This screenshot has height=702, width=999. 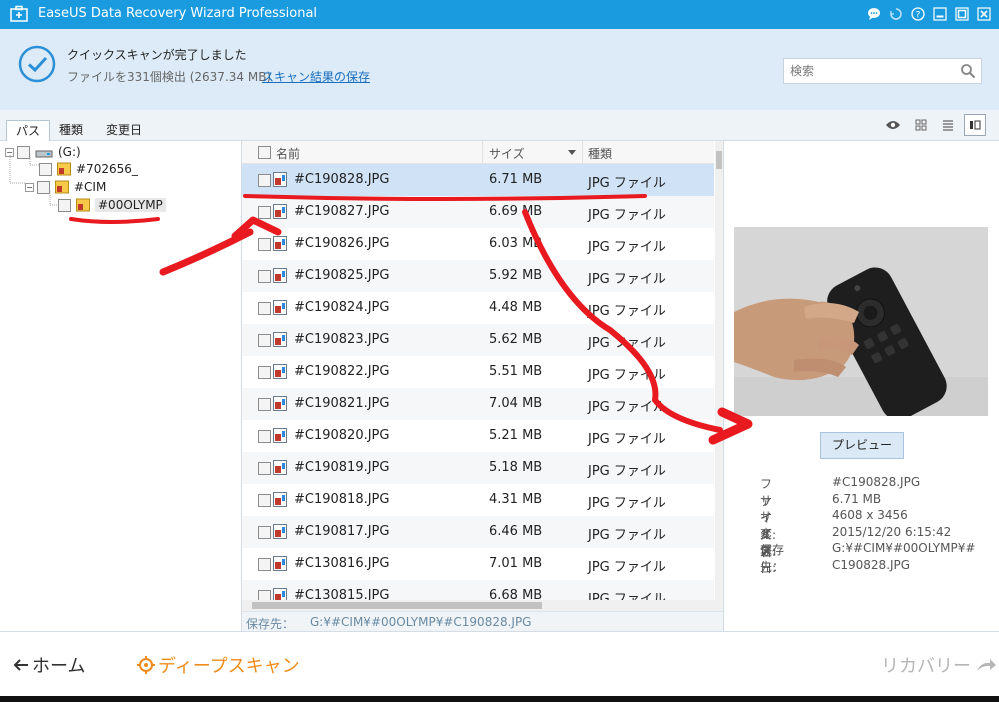 I want to click on thumbnail-view-icon, so click(x=921, y=125).